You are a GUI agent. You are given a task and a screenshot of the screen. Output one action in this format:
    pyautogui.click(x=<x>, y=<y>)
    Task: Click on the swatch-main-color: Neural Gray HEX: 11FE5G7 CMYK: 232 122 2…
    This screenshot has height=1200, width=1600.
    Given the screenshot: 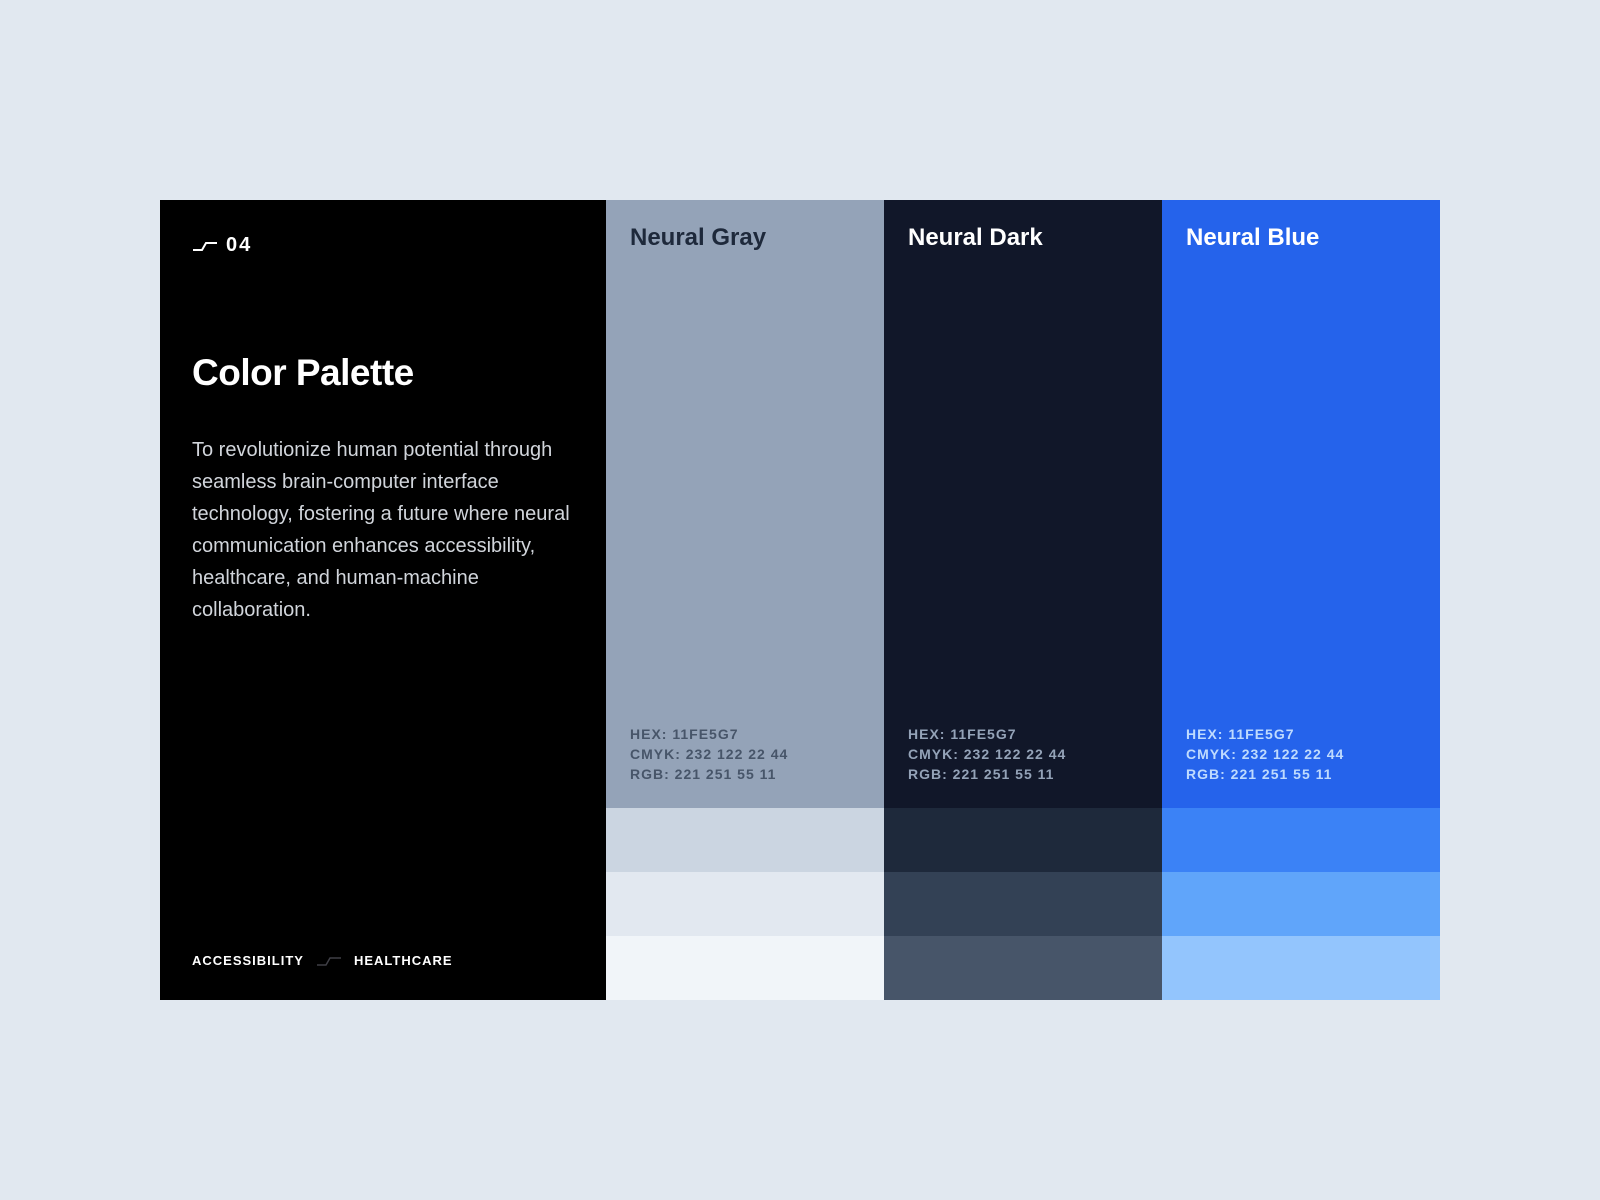 What is the action you would take?
    pyautogui.click(x=745, y=504)
    